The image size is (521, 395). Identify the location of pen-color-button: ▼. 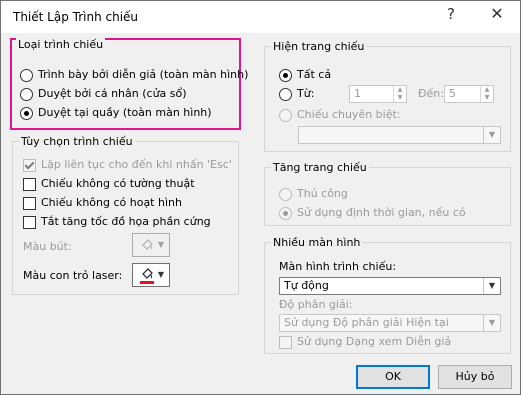
(151, 245).